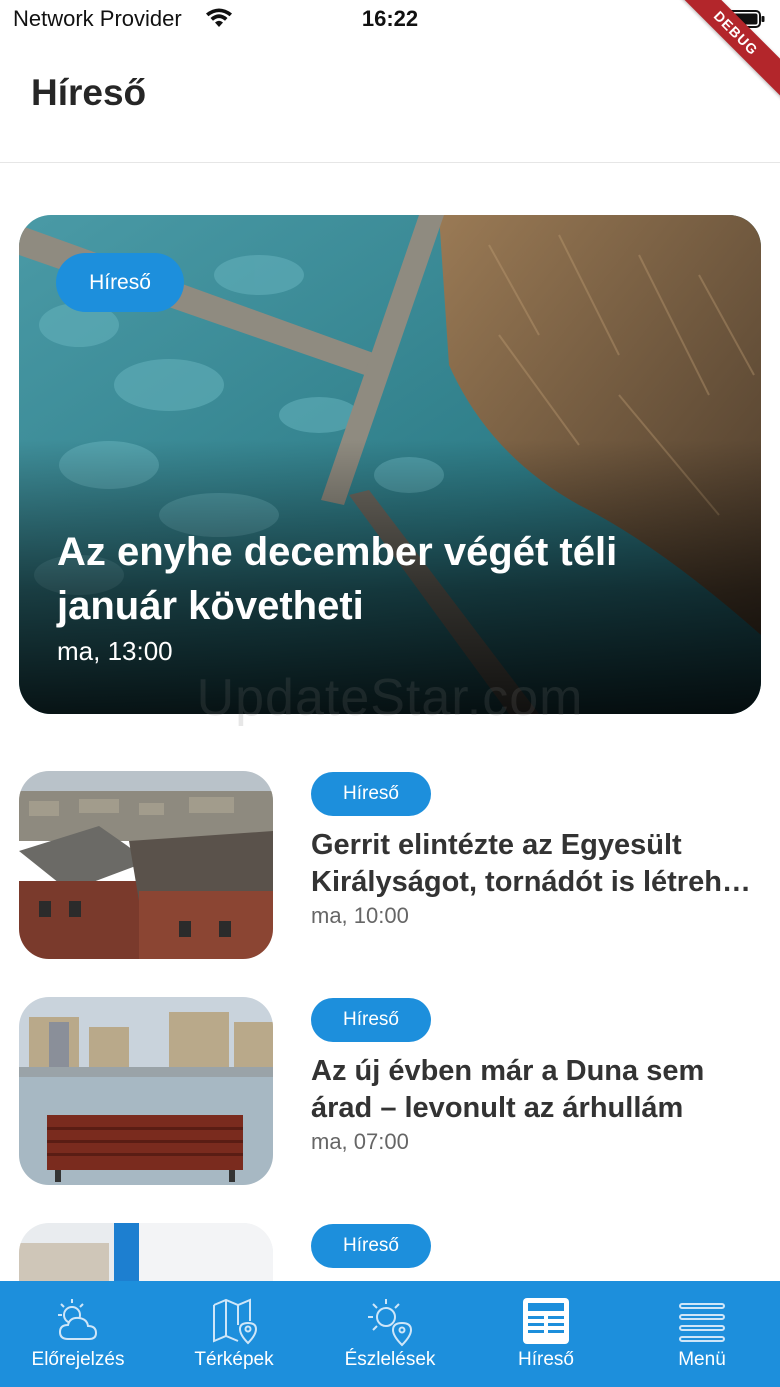 This screenshot has width=780, height=1387. What do you see at coordinates (546, 1359) in the screenshot?
I see `nav-label: Híreső` at bounding box center [546, 1359].